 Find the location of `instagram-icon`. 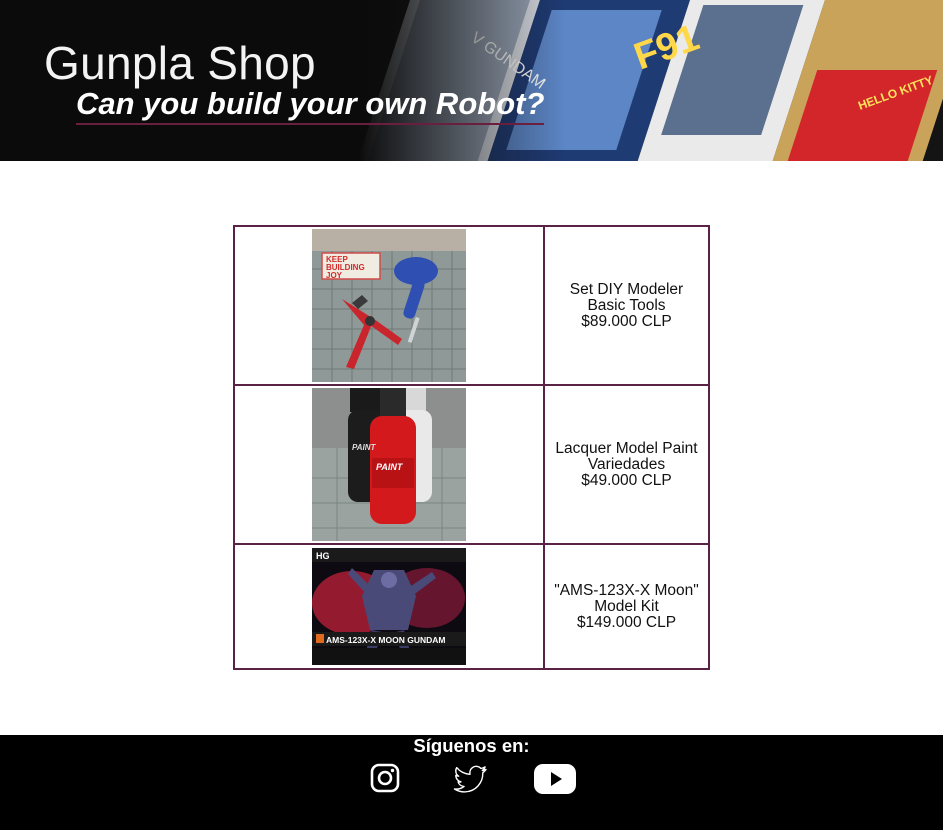

instagram-icon is located at coordinates (385, 778).